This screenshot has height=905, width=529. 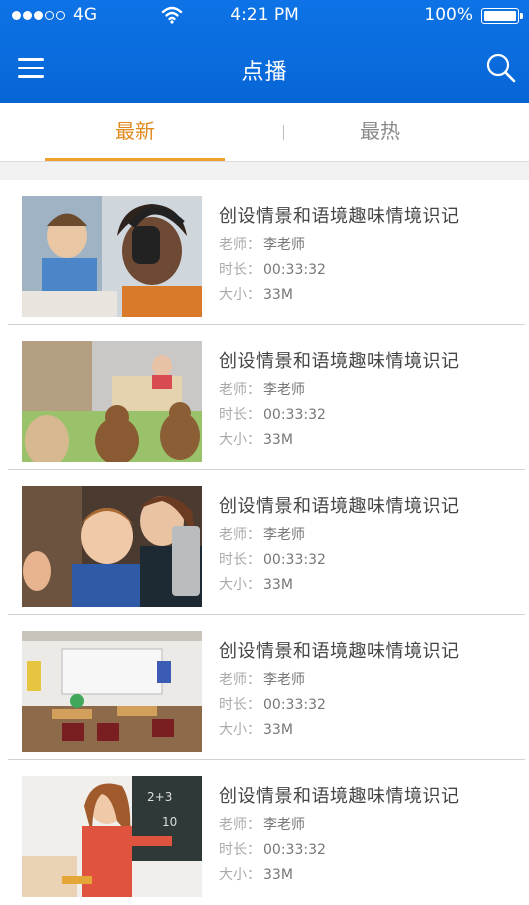 I want to click on tab-hottest: 最热, so click(x=380, y=132).